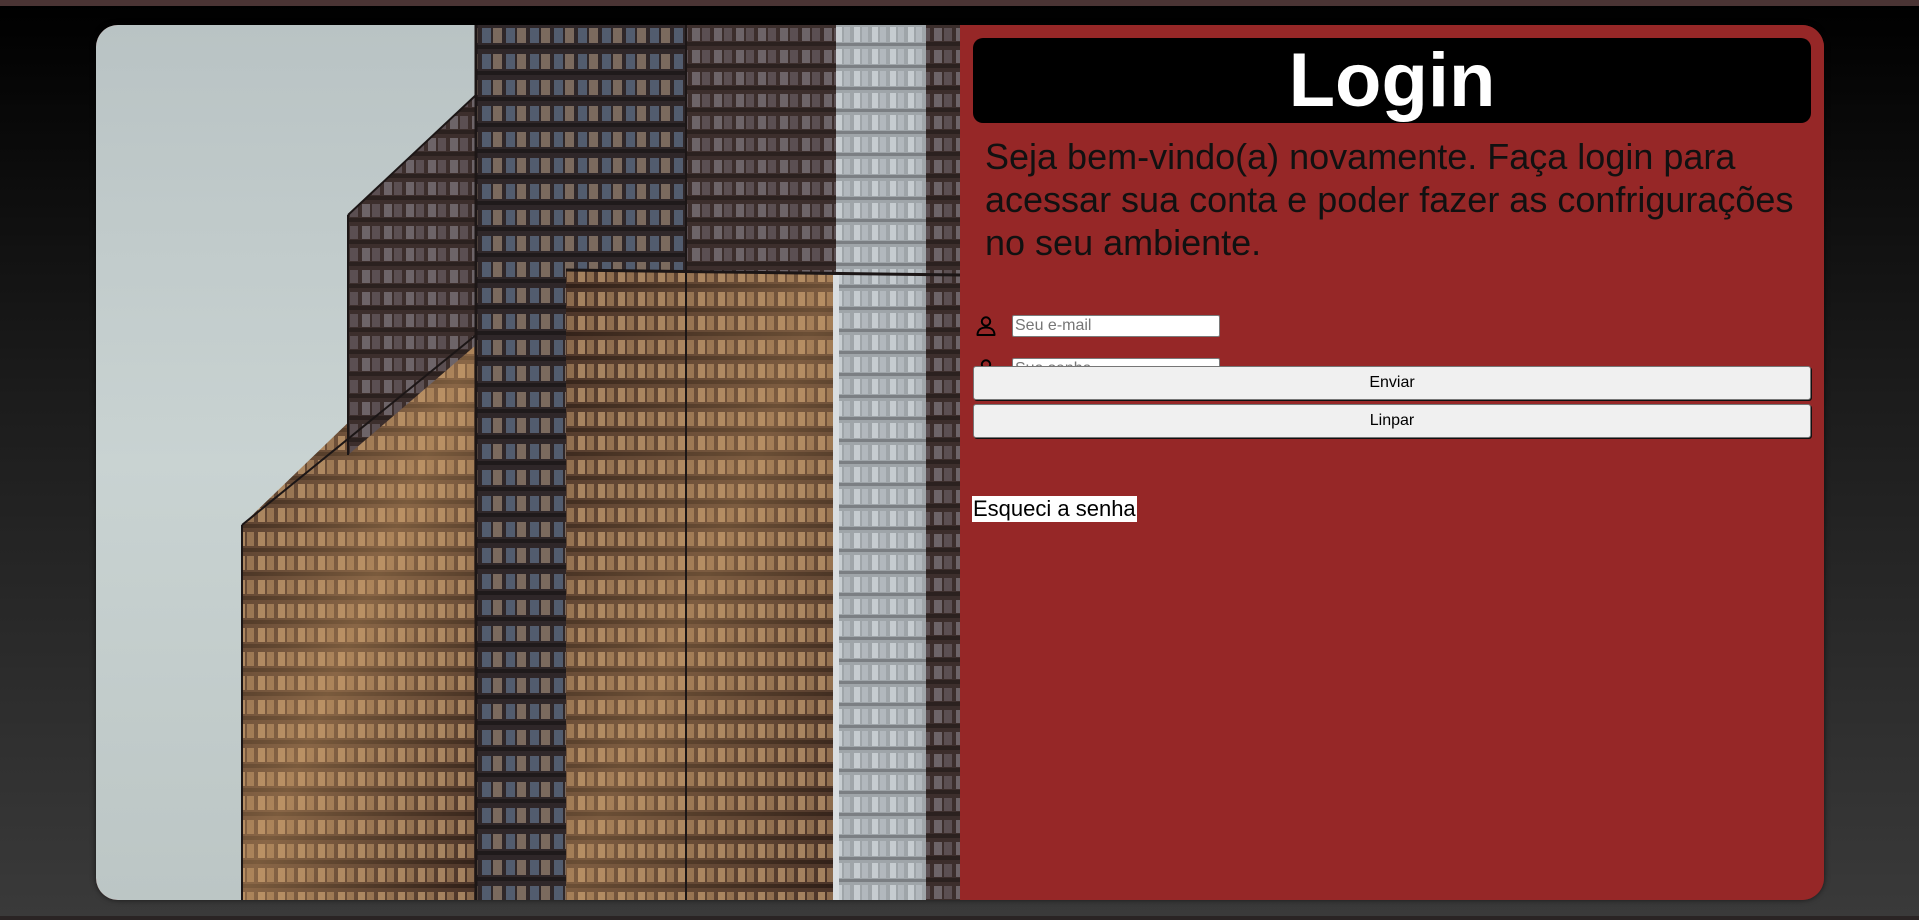 This screenshot has width=1919, height=920. I want to click on page-title: Login, so click(1392, 80).